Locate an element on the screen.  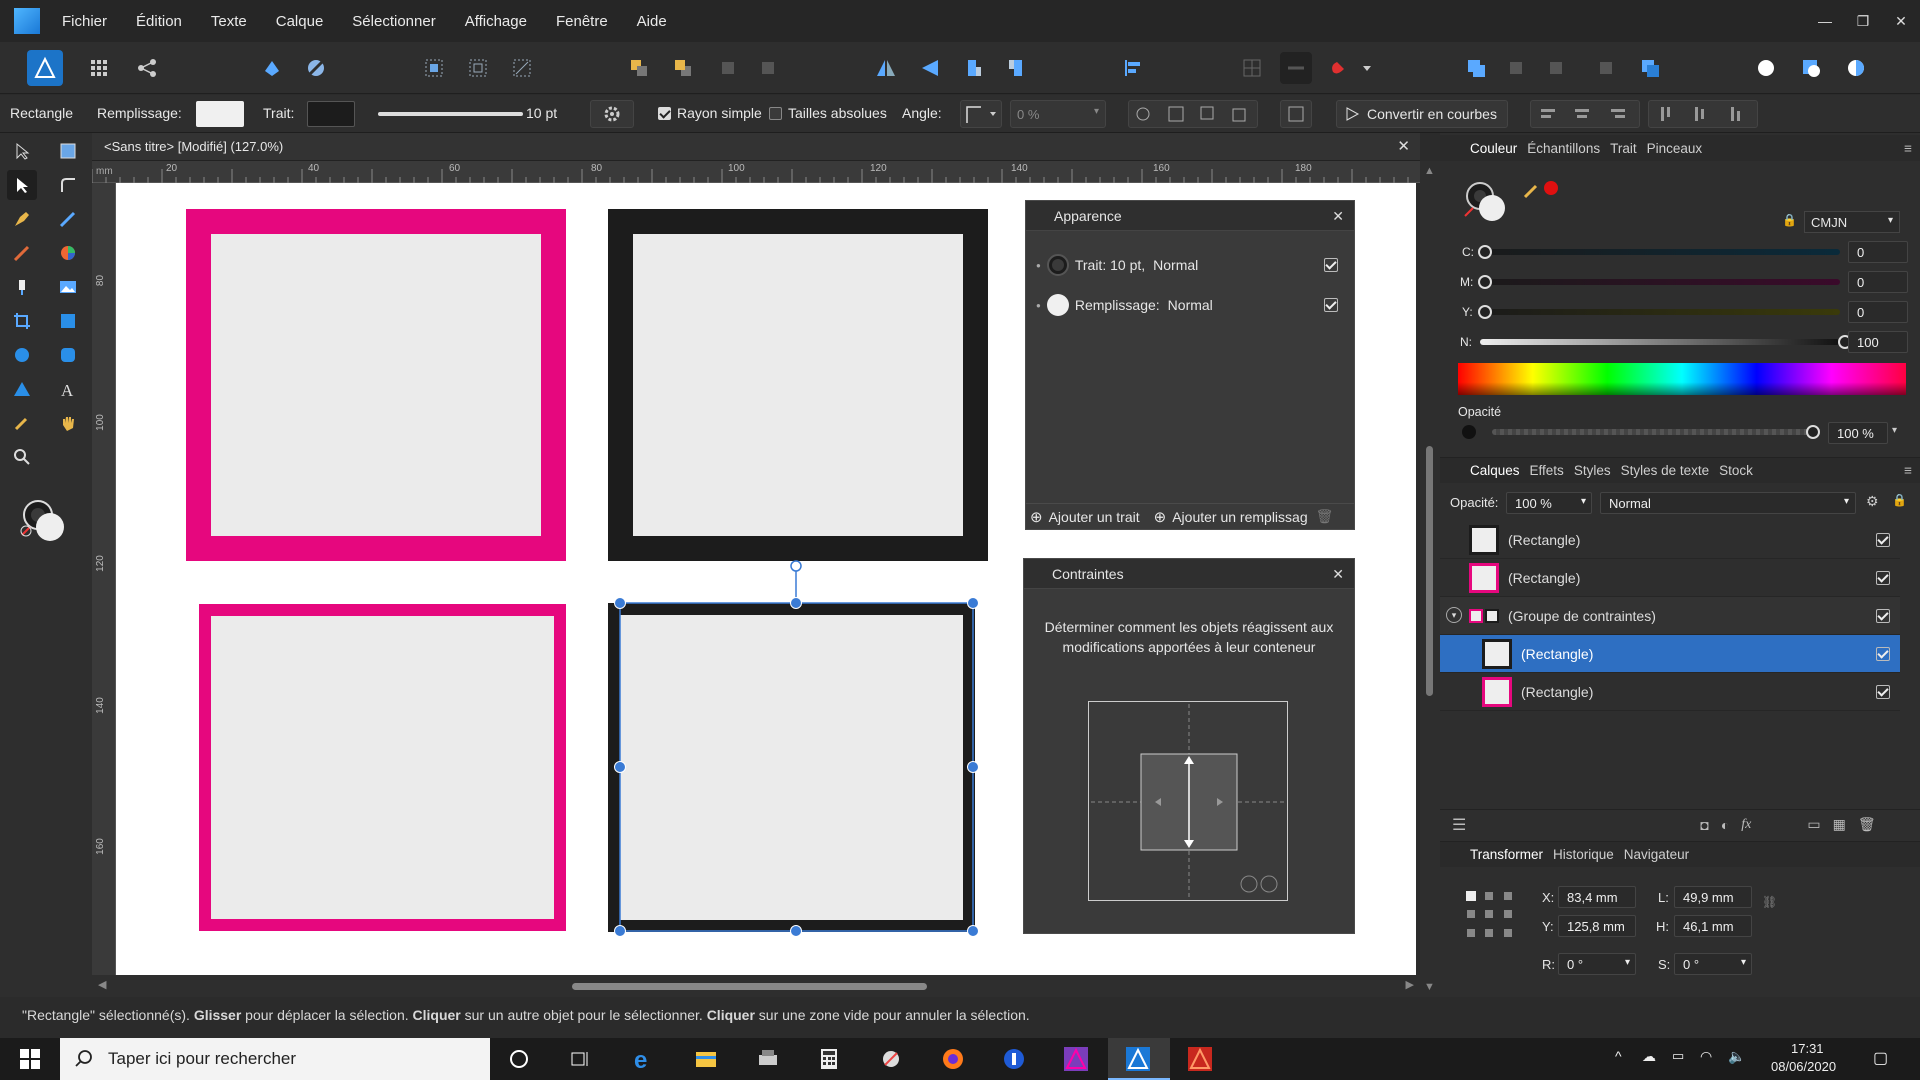
fill-tool is located at coordinates (68, 253).